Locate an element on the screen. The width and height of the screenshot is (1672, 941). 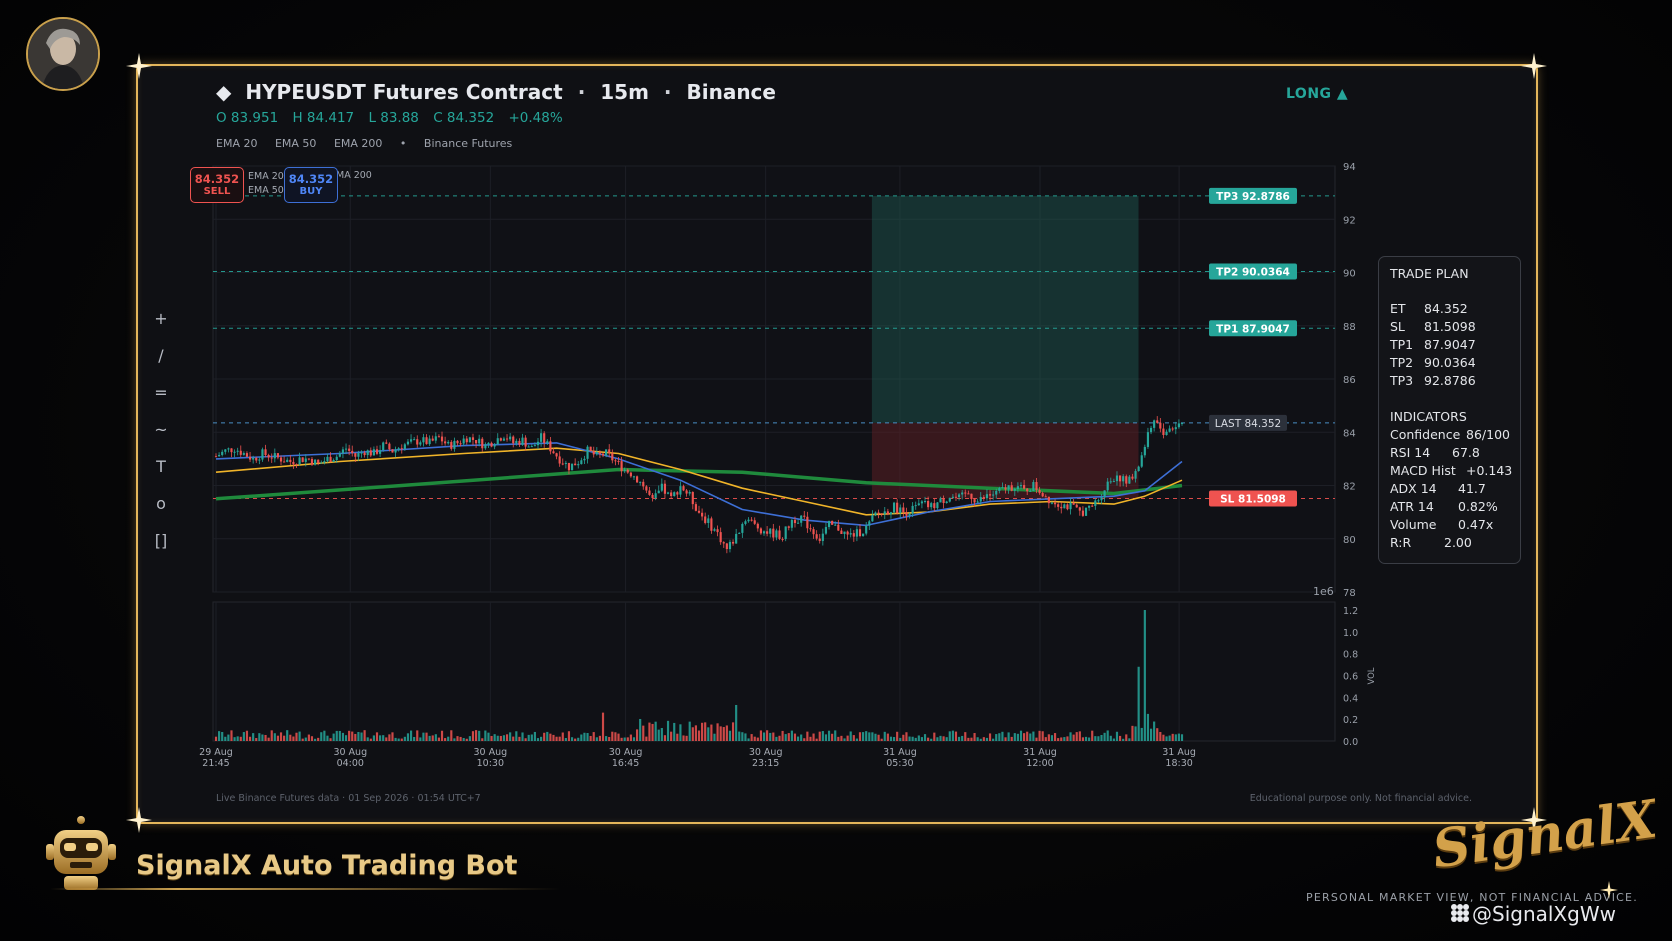
plan-value: 84.352 is located at coordinates (1446, 308).